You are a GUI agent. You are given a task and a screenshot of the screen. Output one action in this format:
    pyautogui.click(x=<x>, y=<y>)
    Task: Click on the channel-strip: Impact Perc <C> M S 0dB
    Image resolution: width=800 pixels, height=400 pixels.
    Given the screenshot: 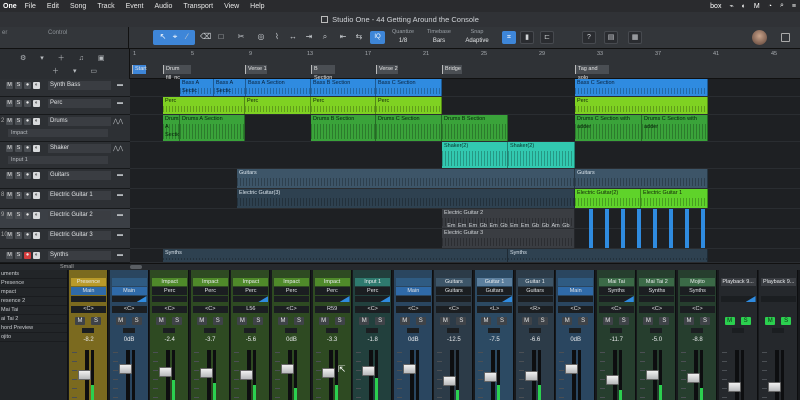 What is the action you would take?
    pyautogui.click(x=291, y=335)
    